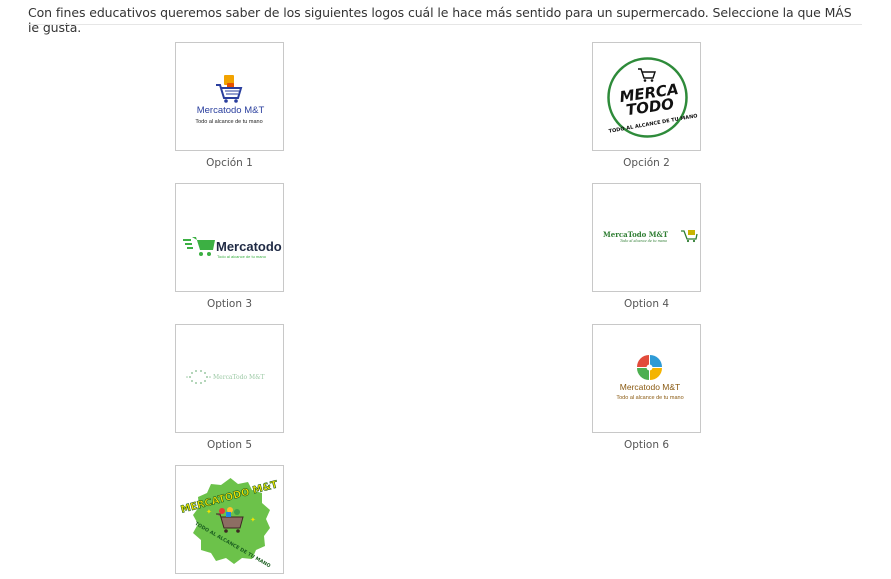  What do you see at coordinates (445, 24) in the screenshot?
I see `question-divider` at bounding box center [445, 24].